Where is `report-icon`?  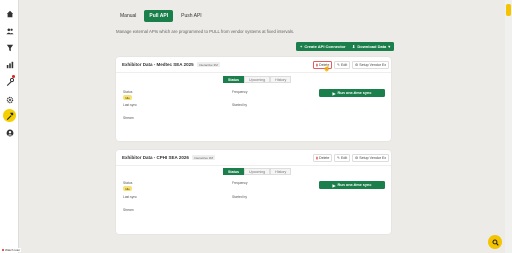 report-icon is located at coordinates (9, 64).